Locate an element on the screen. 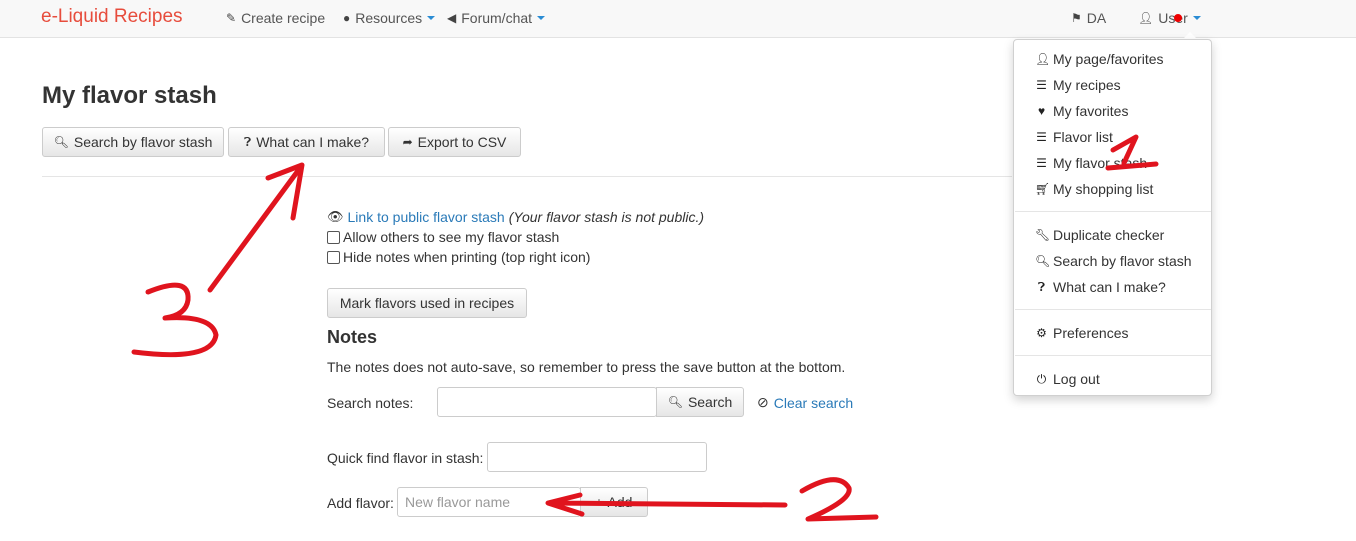 The image size is (1356, 541). wrench-icon: 🔧︎ is located at coordinates (1043, 235).